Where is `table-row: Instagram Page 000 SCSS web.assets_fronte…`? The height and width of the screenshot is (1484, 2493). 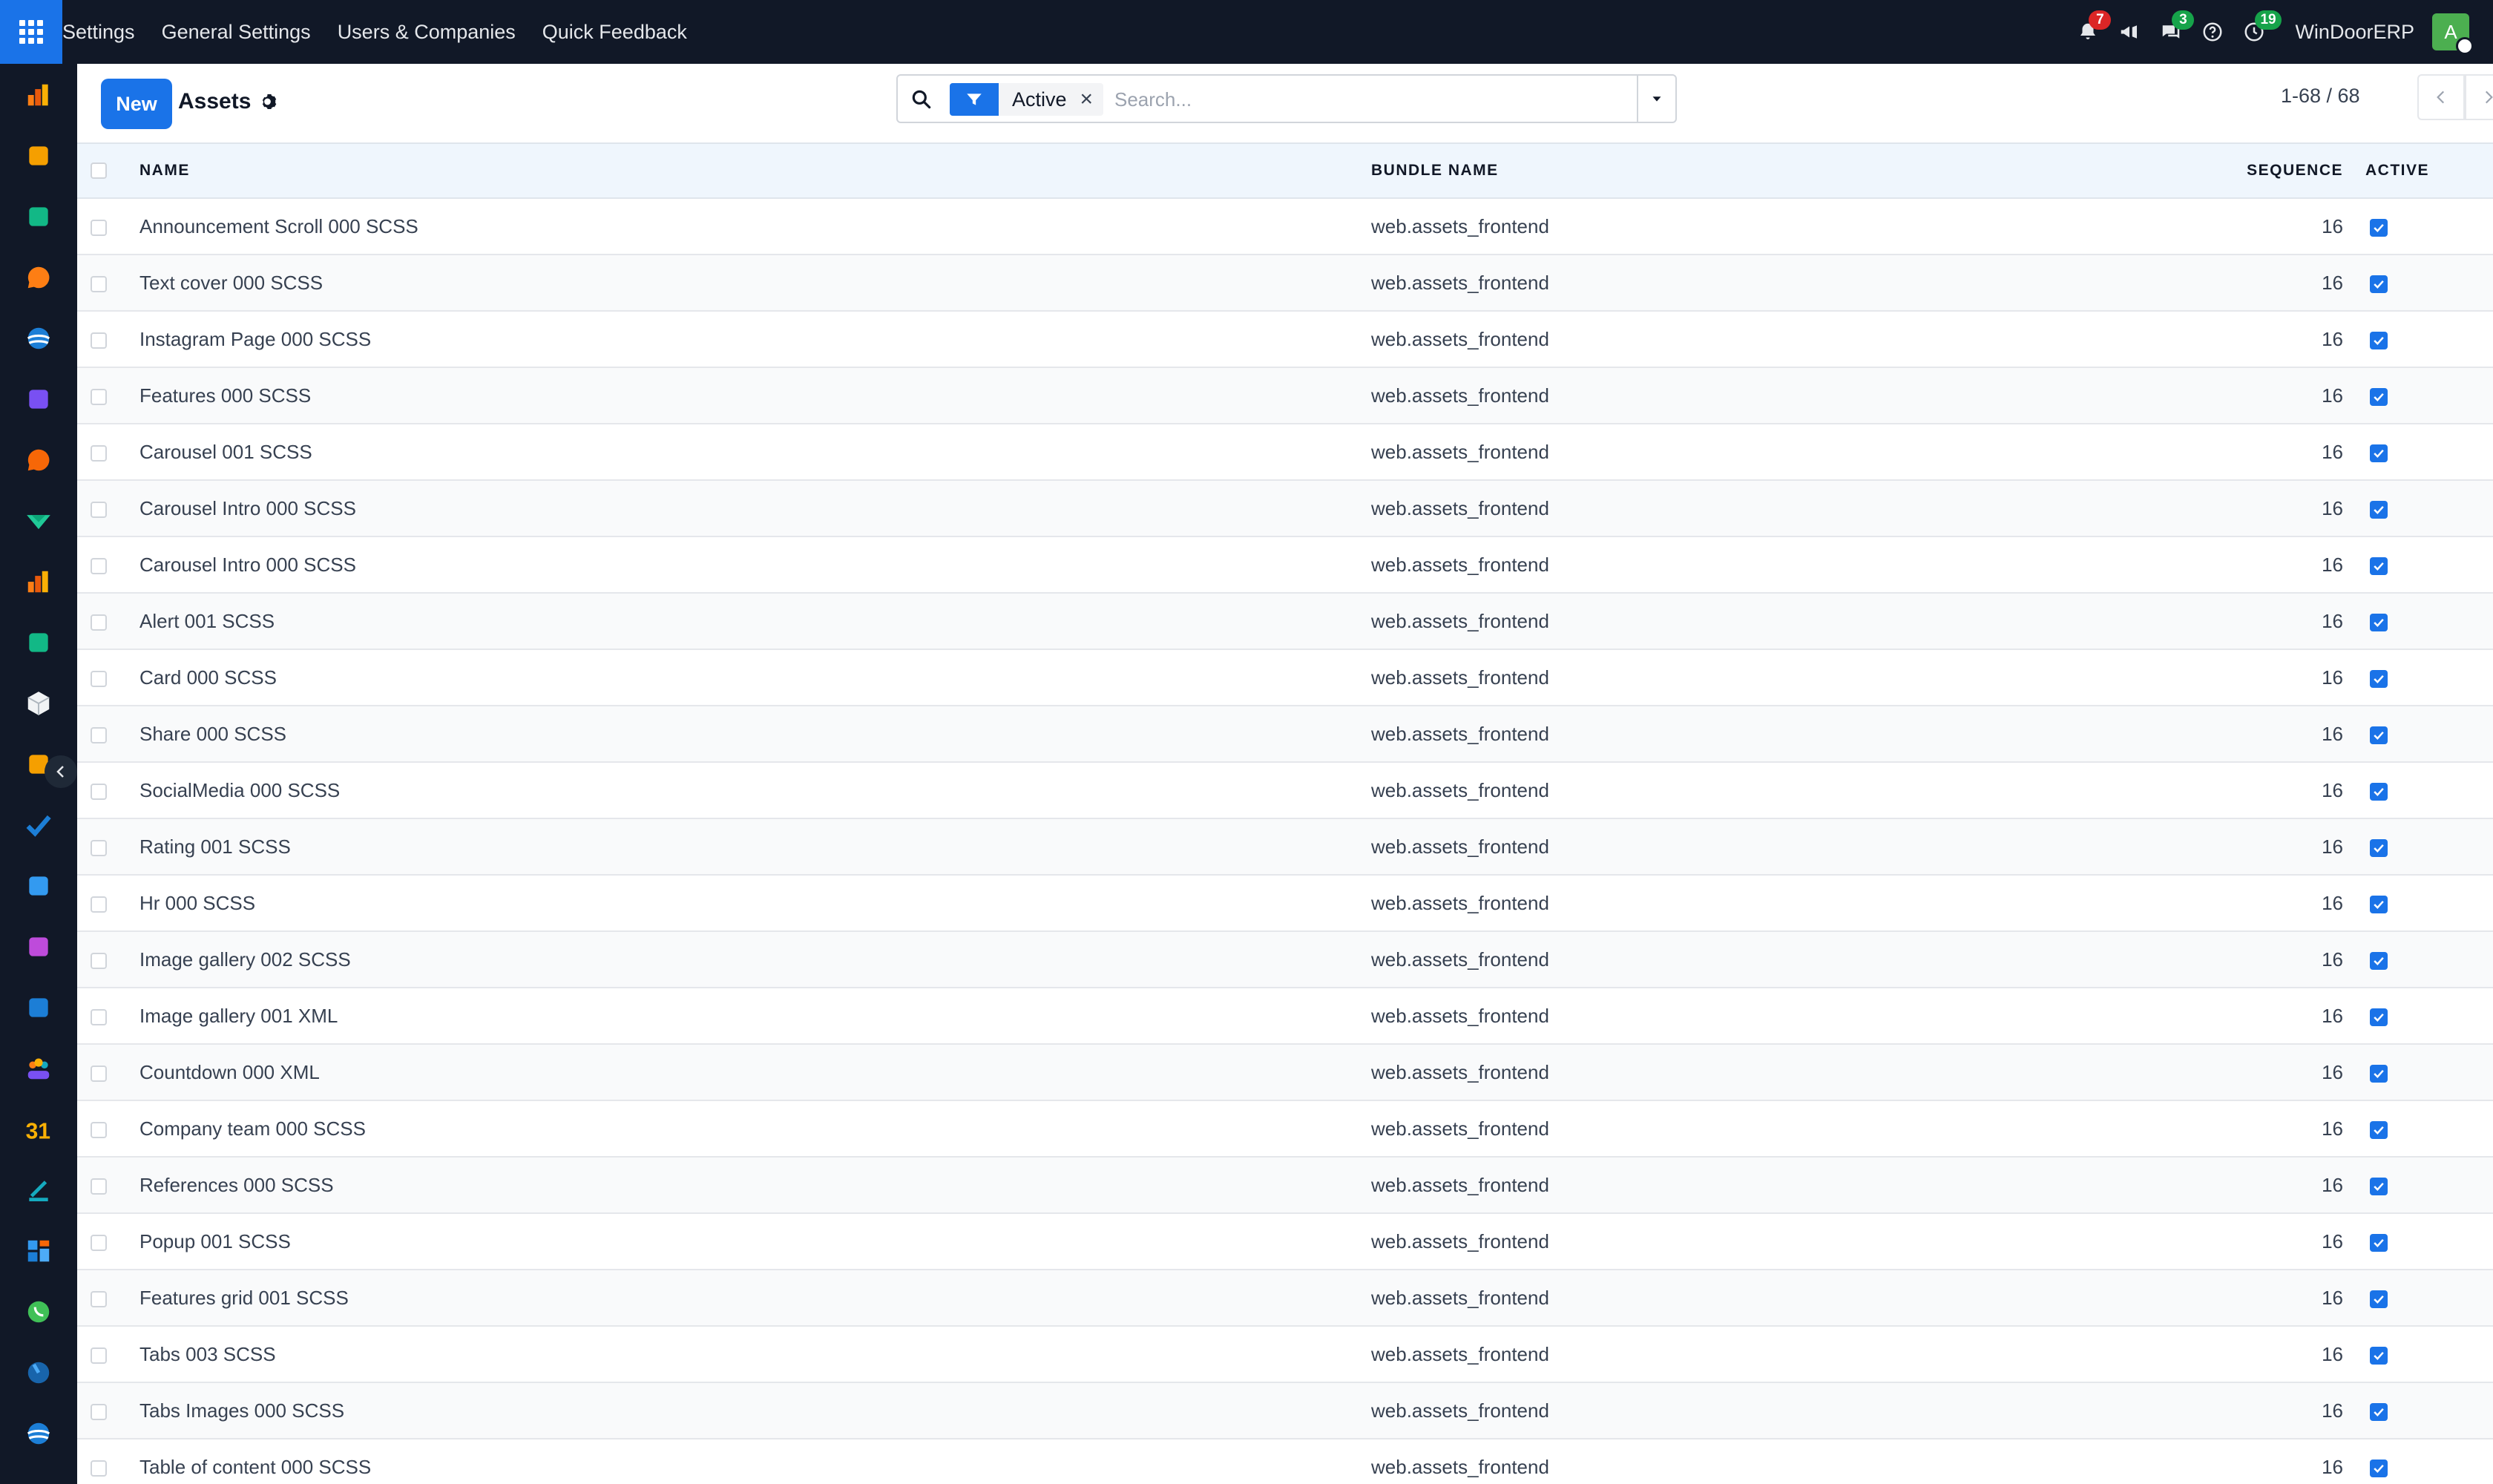
table-row: Instagram Page 000 SCSS web.assets_fronte… is located at coordinates (1285, 339).